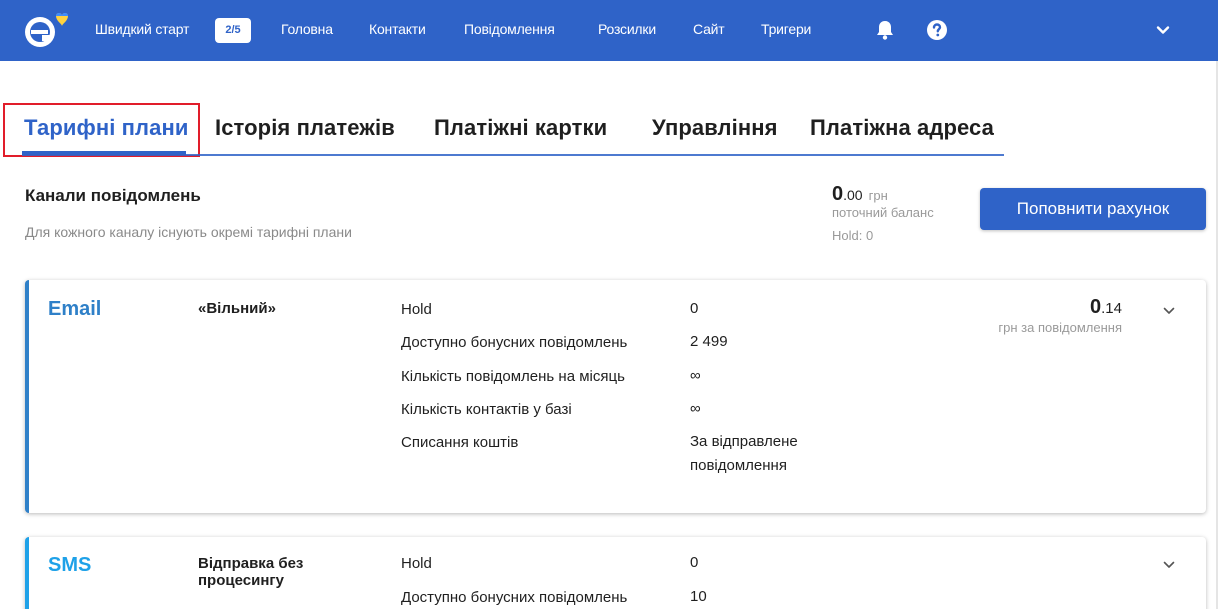 This screenshot has width=1218, height=609. I want to click on top-up-button: Поповнити рахунок, so click(1093, 209).